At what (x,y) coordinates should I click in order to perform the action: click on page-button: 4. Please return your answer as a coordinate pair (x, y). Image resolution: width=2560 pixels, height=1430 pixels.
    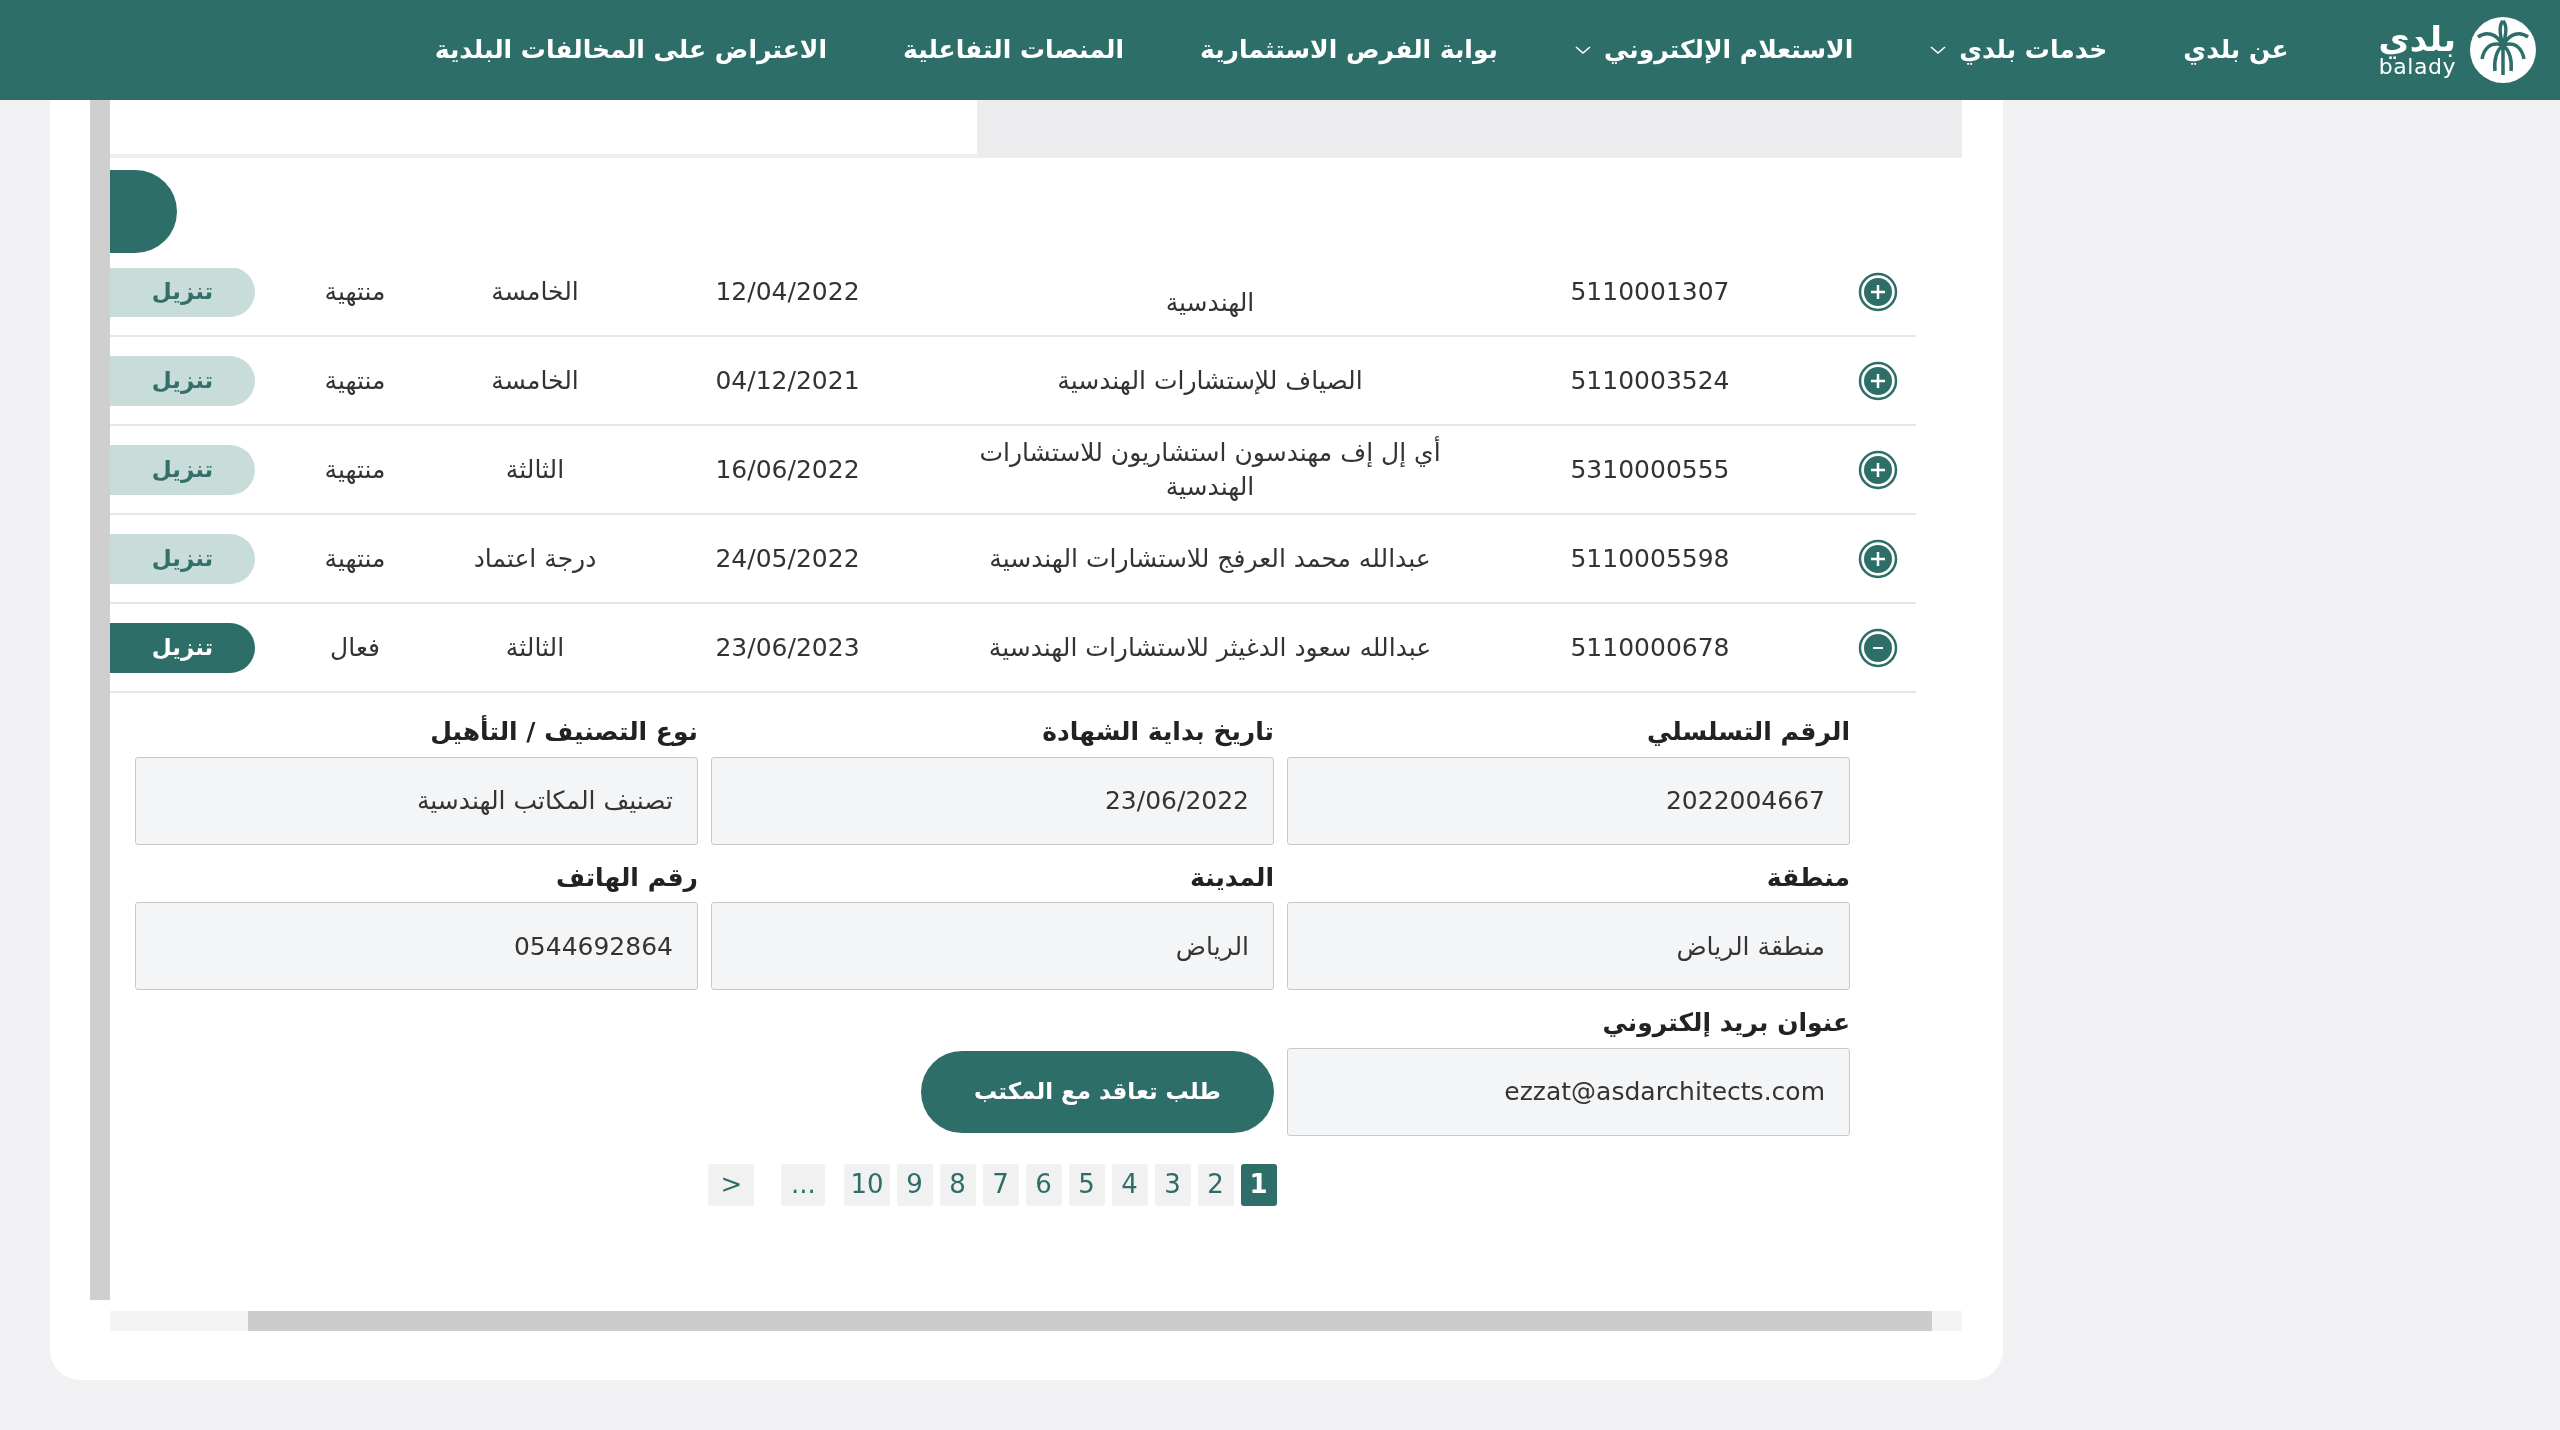
    Looking at the image, I should click on (1129, 1184).